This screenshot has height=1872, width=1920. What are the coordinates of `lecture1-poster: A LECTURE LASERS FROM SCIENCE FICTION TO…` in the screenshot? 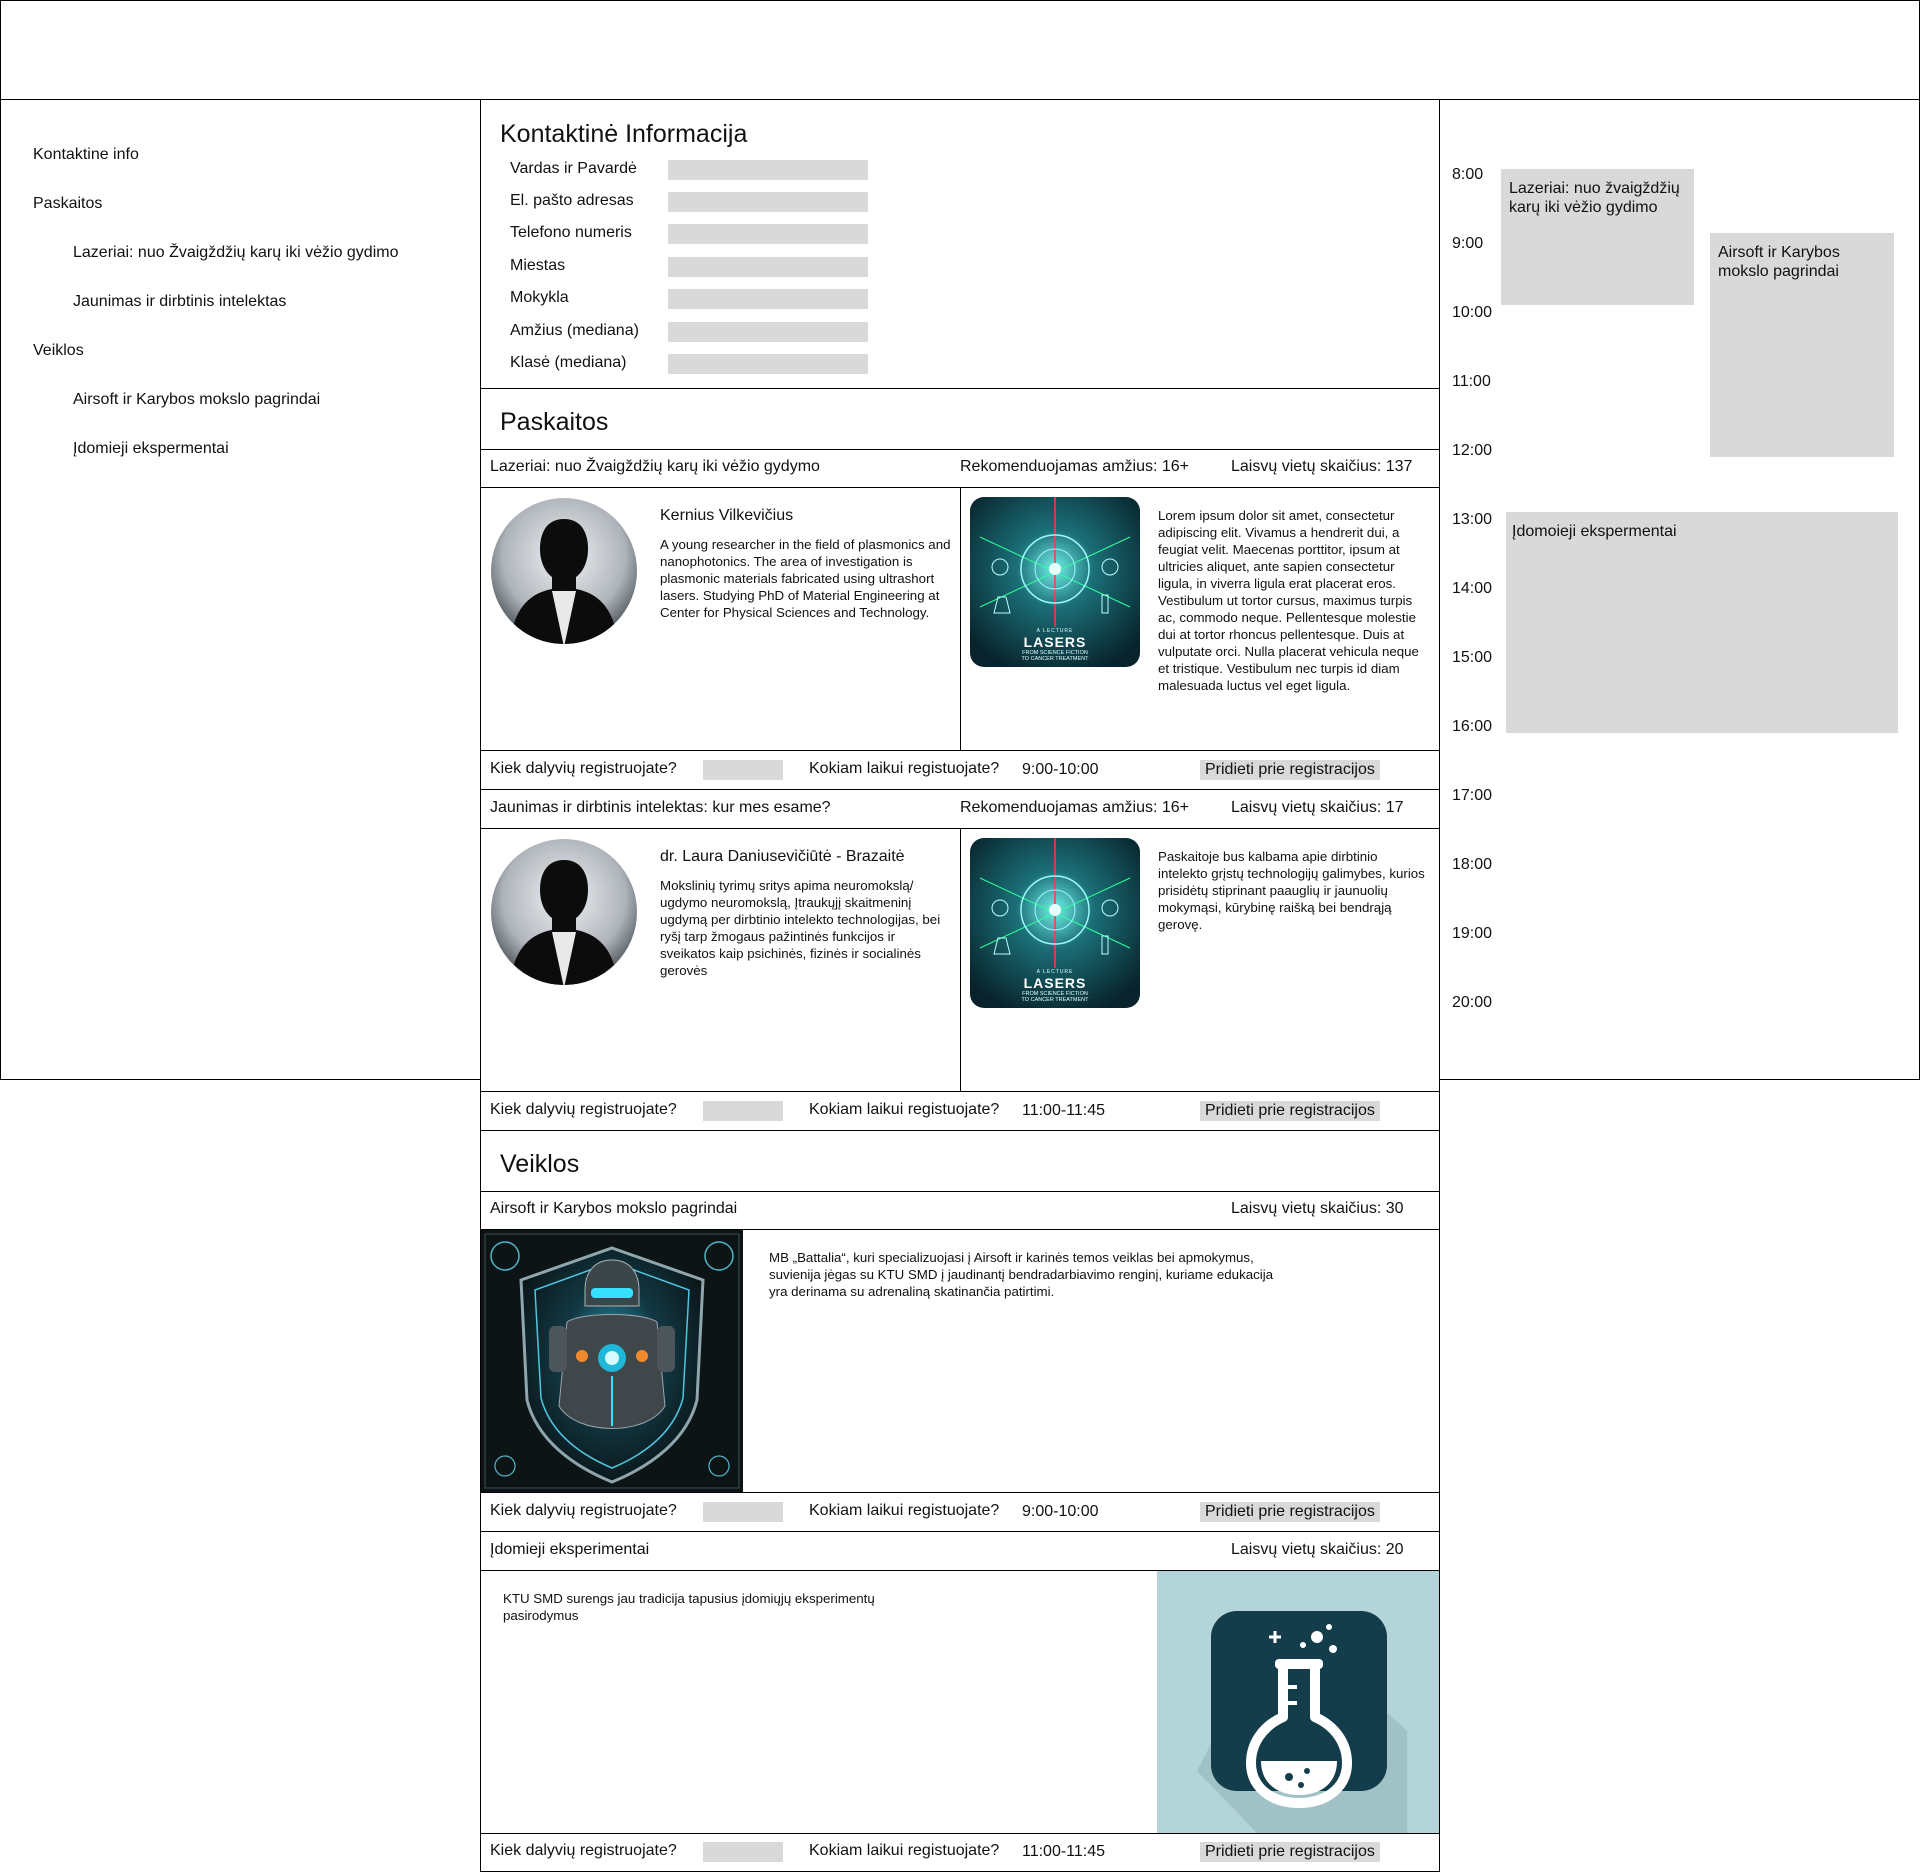 It's located at (1055, 582).